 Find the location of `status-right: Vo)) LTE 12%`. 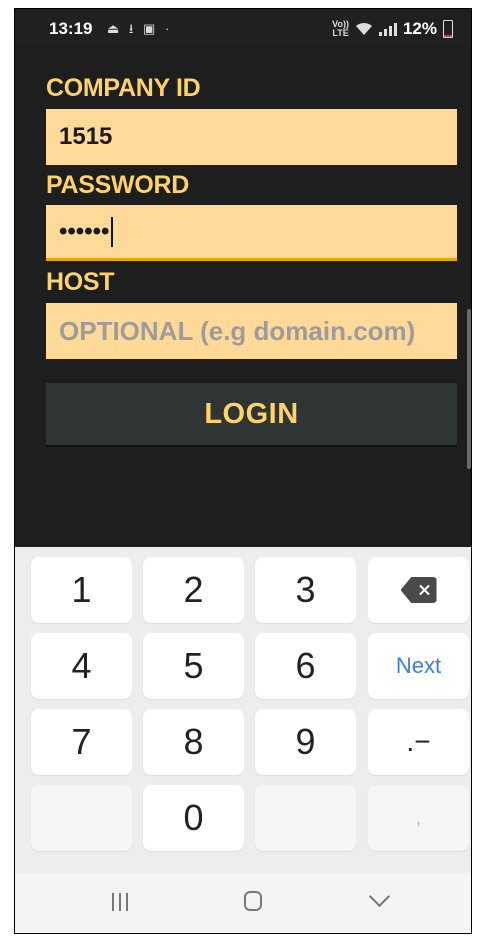

status-right: Vo)) LTE 12% is located at coordinates (392, 29).